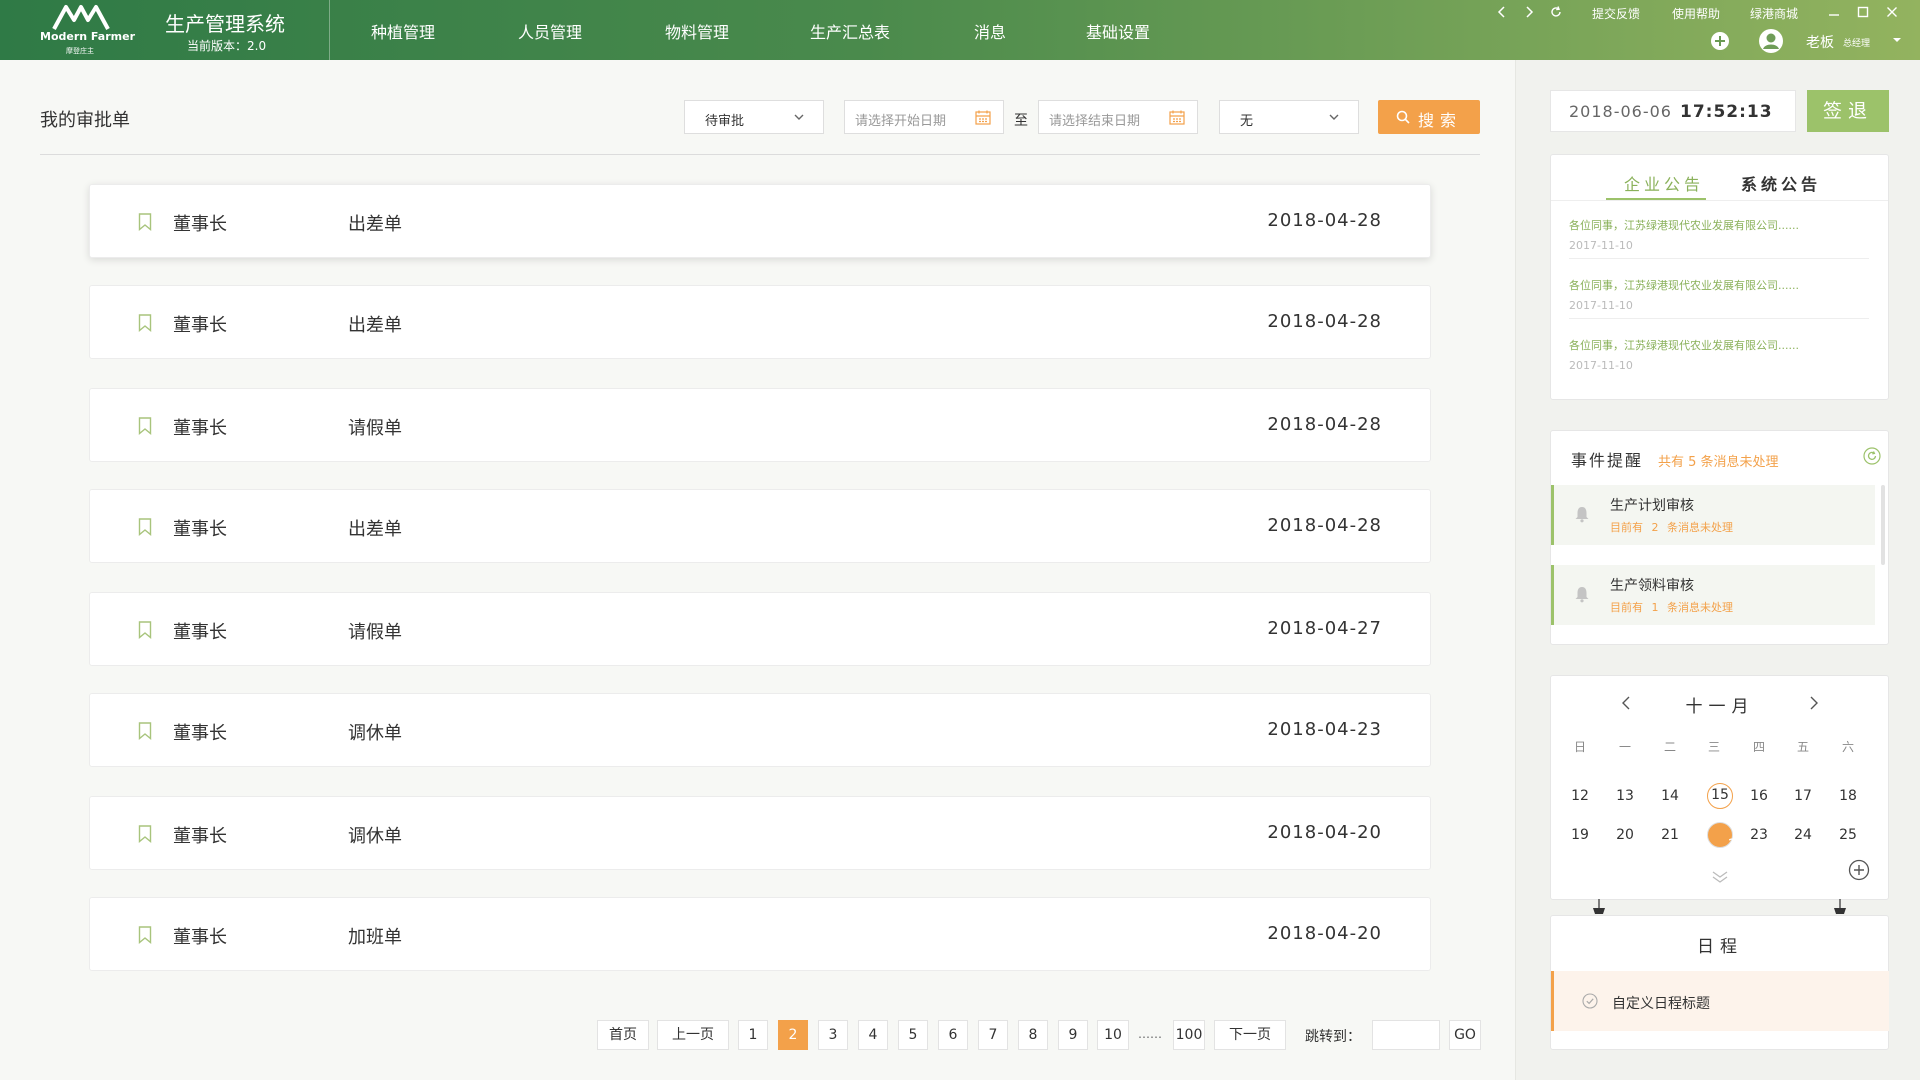 This screenshot has height=1080, width=1920. What do you see at coordinates (1713, 747) in the screenshot?
I see `weekday-label: 三` at bounding box center [1713, 747].